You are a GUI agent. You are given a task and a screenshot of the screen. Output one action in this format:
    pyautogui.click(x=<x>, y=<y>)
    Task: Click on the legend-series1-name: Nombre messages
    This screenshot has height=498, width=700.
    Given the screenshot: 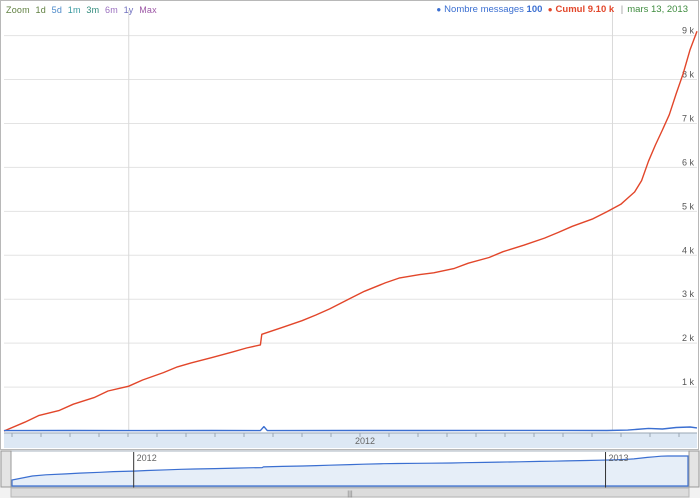 What is the action you would take?
    pyautogui.click(x=484, y=9)
    